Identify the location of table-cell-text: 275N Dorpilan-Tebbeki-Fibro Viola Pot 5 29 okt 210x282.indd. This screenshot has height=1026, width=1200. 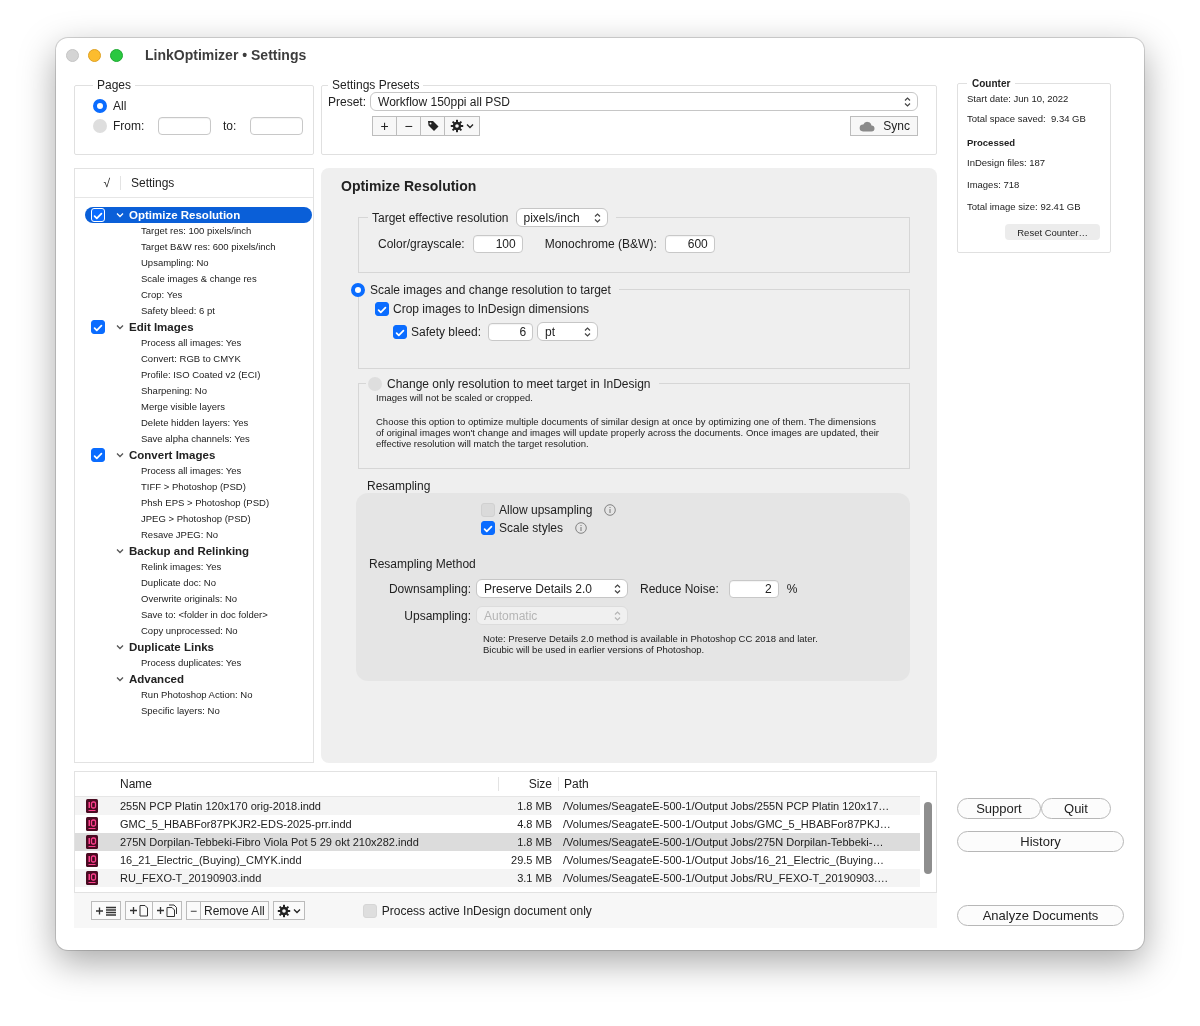
(269, 842).